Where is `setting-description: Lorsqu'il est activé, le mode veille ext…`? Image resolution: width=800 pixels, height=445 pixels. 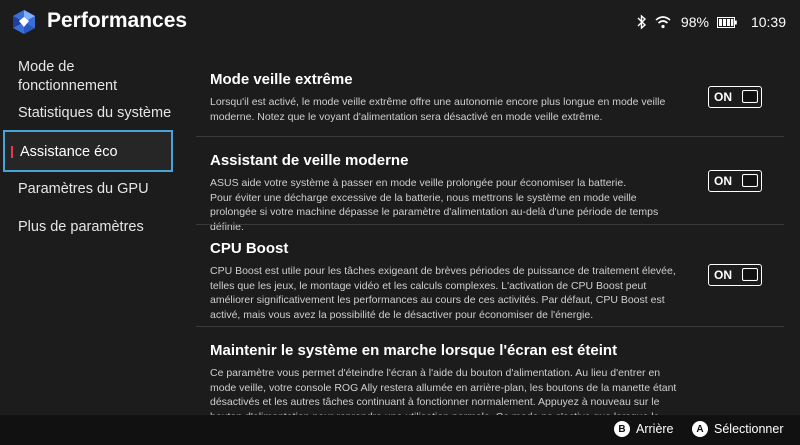
setting-description: Lorsqu'il est activé, le mode veille ext… is located at coordinates (438, 109).